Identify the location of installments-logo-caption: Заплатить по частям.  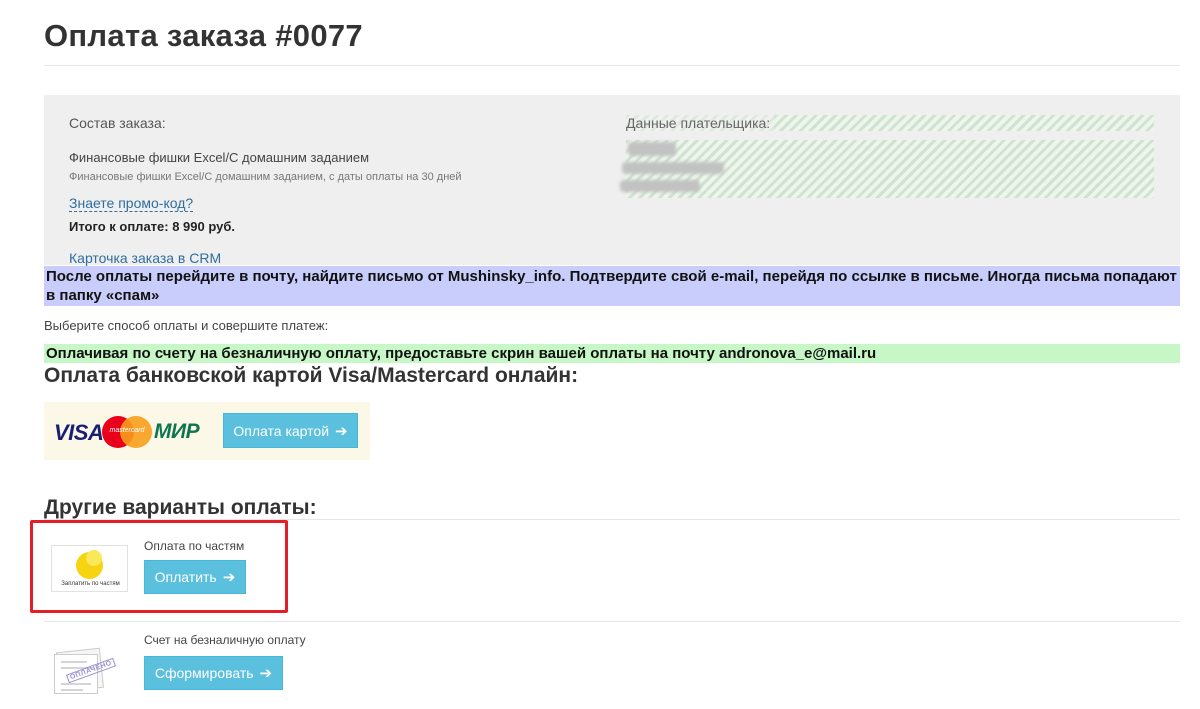
(90, 584).